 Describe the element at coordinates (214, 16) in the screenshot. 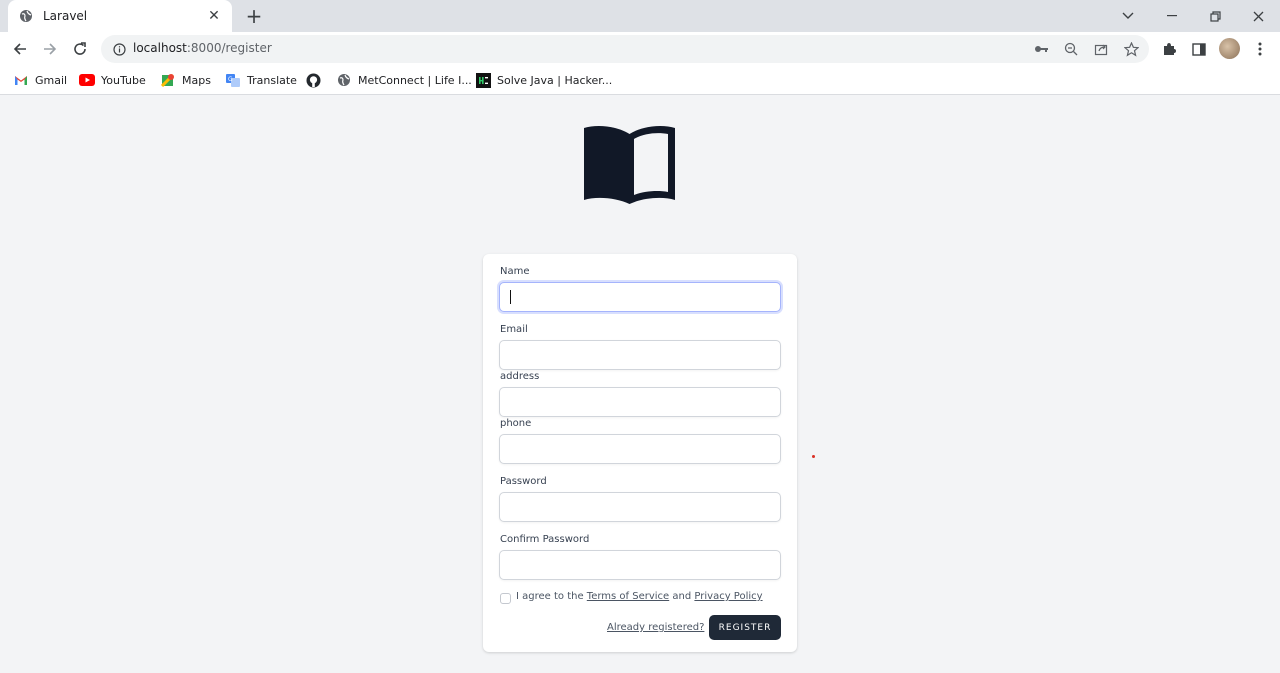

I see `close-tab-icon: ✕` at that location.